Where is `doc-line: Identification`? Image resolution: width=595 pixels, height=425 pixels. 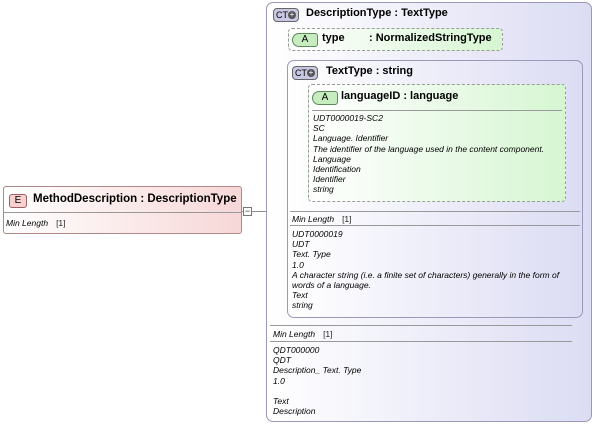
doc-line: Identification is located at coordinates (337, 169).